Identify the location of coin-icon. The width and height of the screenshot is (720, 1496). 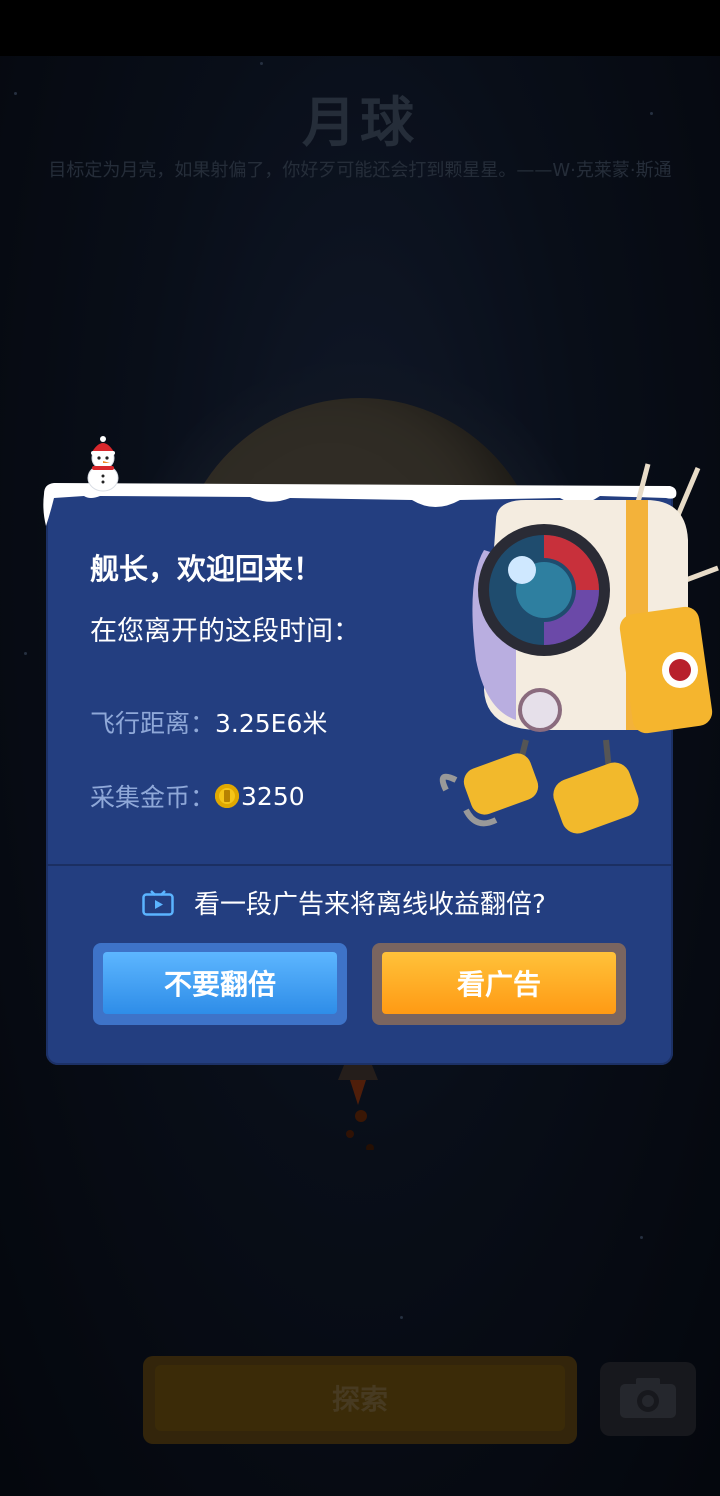
(227, 796).